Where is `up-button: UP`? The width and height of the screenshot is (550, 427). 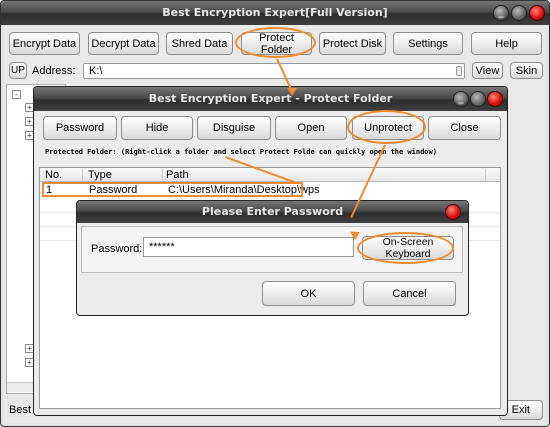 up-button: UP is located at coordinates (18, 70).